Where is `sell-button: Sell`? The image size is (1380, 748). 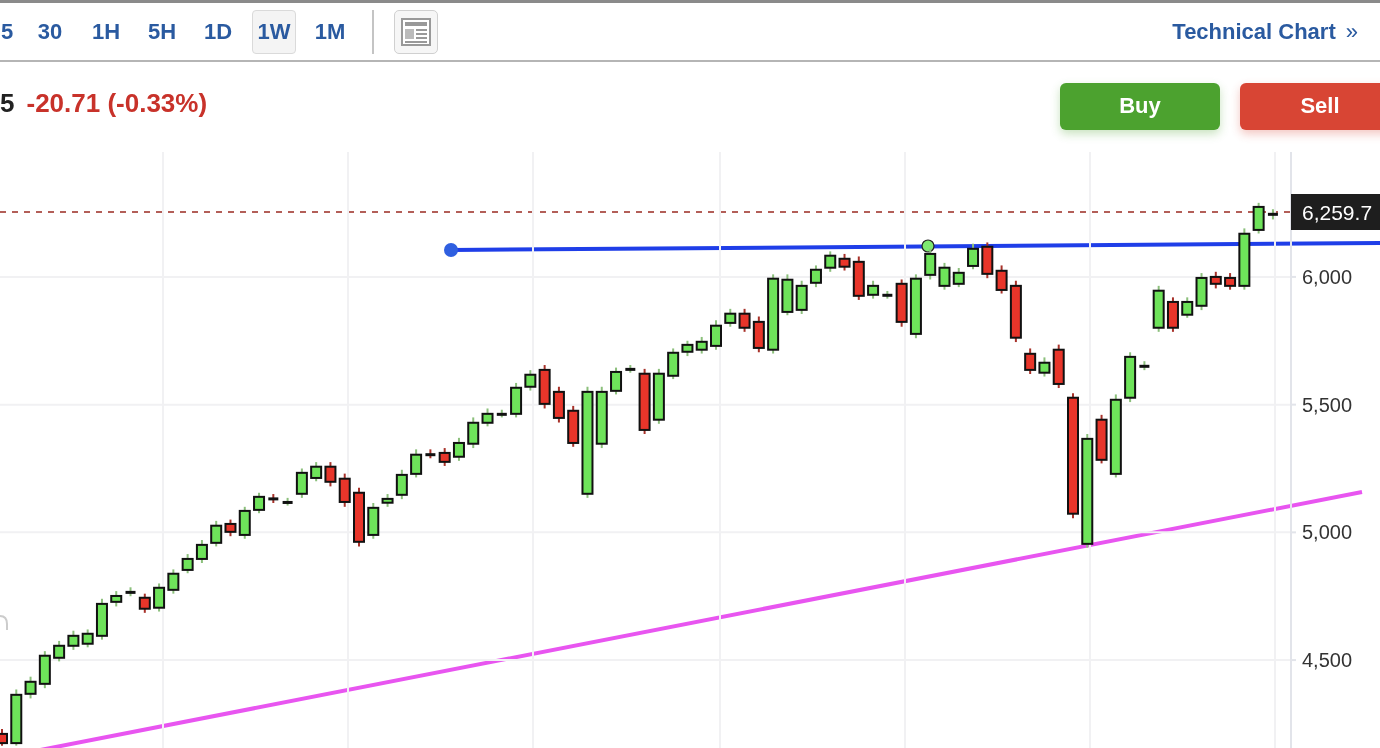
sell-button: Sell is located at coordinates (1310, 106).